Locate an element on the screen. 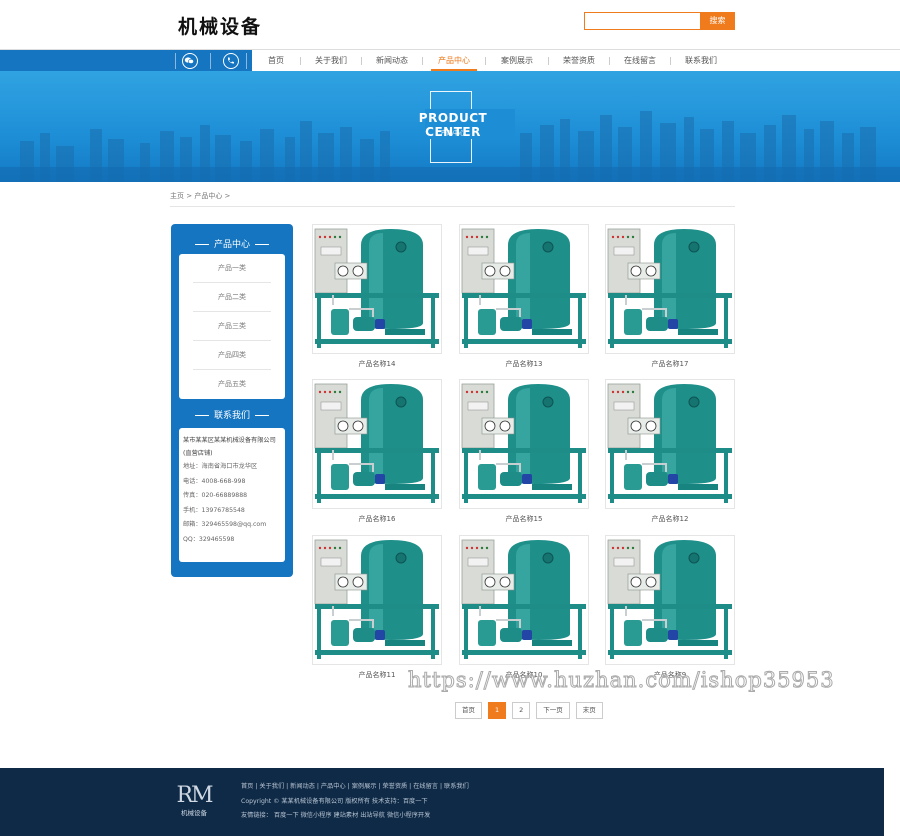 This screenshot has width=900, height=836. contact-fax: 传真：020-66889888 is located at coordinates (215, 495).